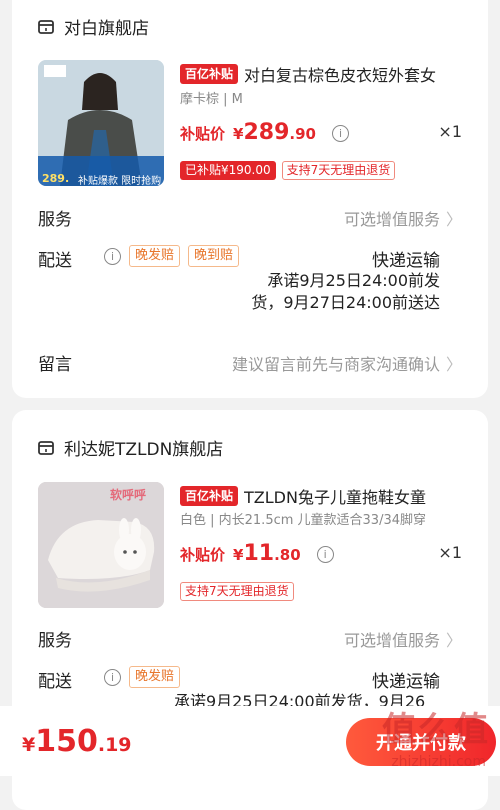 This screenshot has height=810, width=500. Describe the element at coordinates (101, 123) in the screenshot. I see `product-thumbnail: 289. 补贴爆款 限时抢购` at that location.